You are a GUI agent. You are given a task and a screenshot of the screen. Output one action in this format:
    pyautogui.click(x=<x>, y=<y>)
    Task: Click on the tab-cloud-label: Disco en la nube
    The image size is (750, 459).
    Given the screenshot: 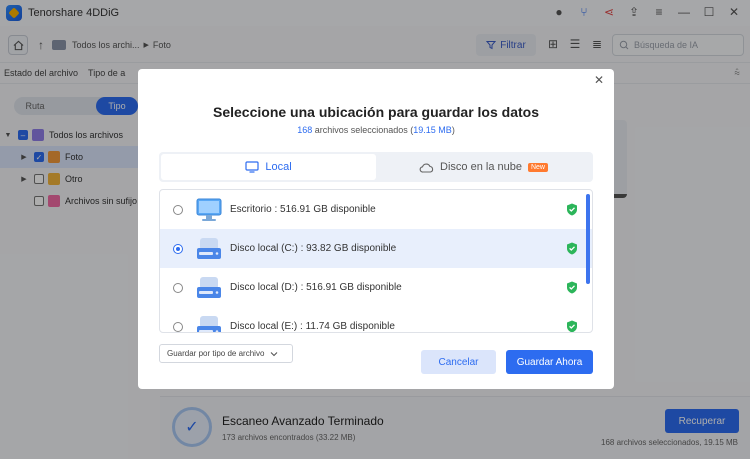 What is the action you would take?
    pyautogui.click(x=481, y=167)
    